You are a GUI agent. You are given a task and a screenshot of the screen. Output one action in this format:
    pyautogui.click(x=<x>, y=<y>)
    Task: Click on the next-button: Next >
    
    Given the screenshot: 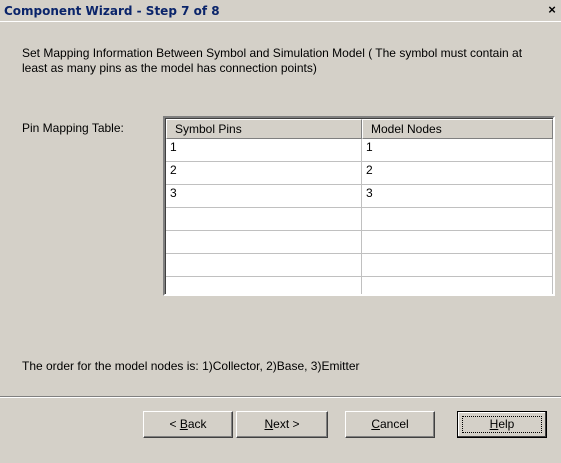 What is the action you would take?
    pyautogui.click(x=282, y=424)
    